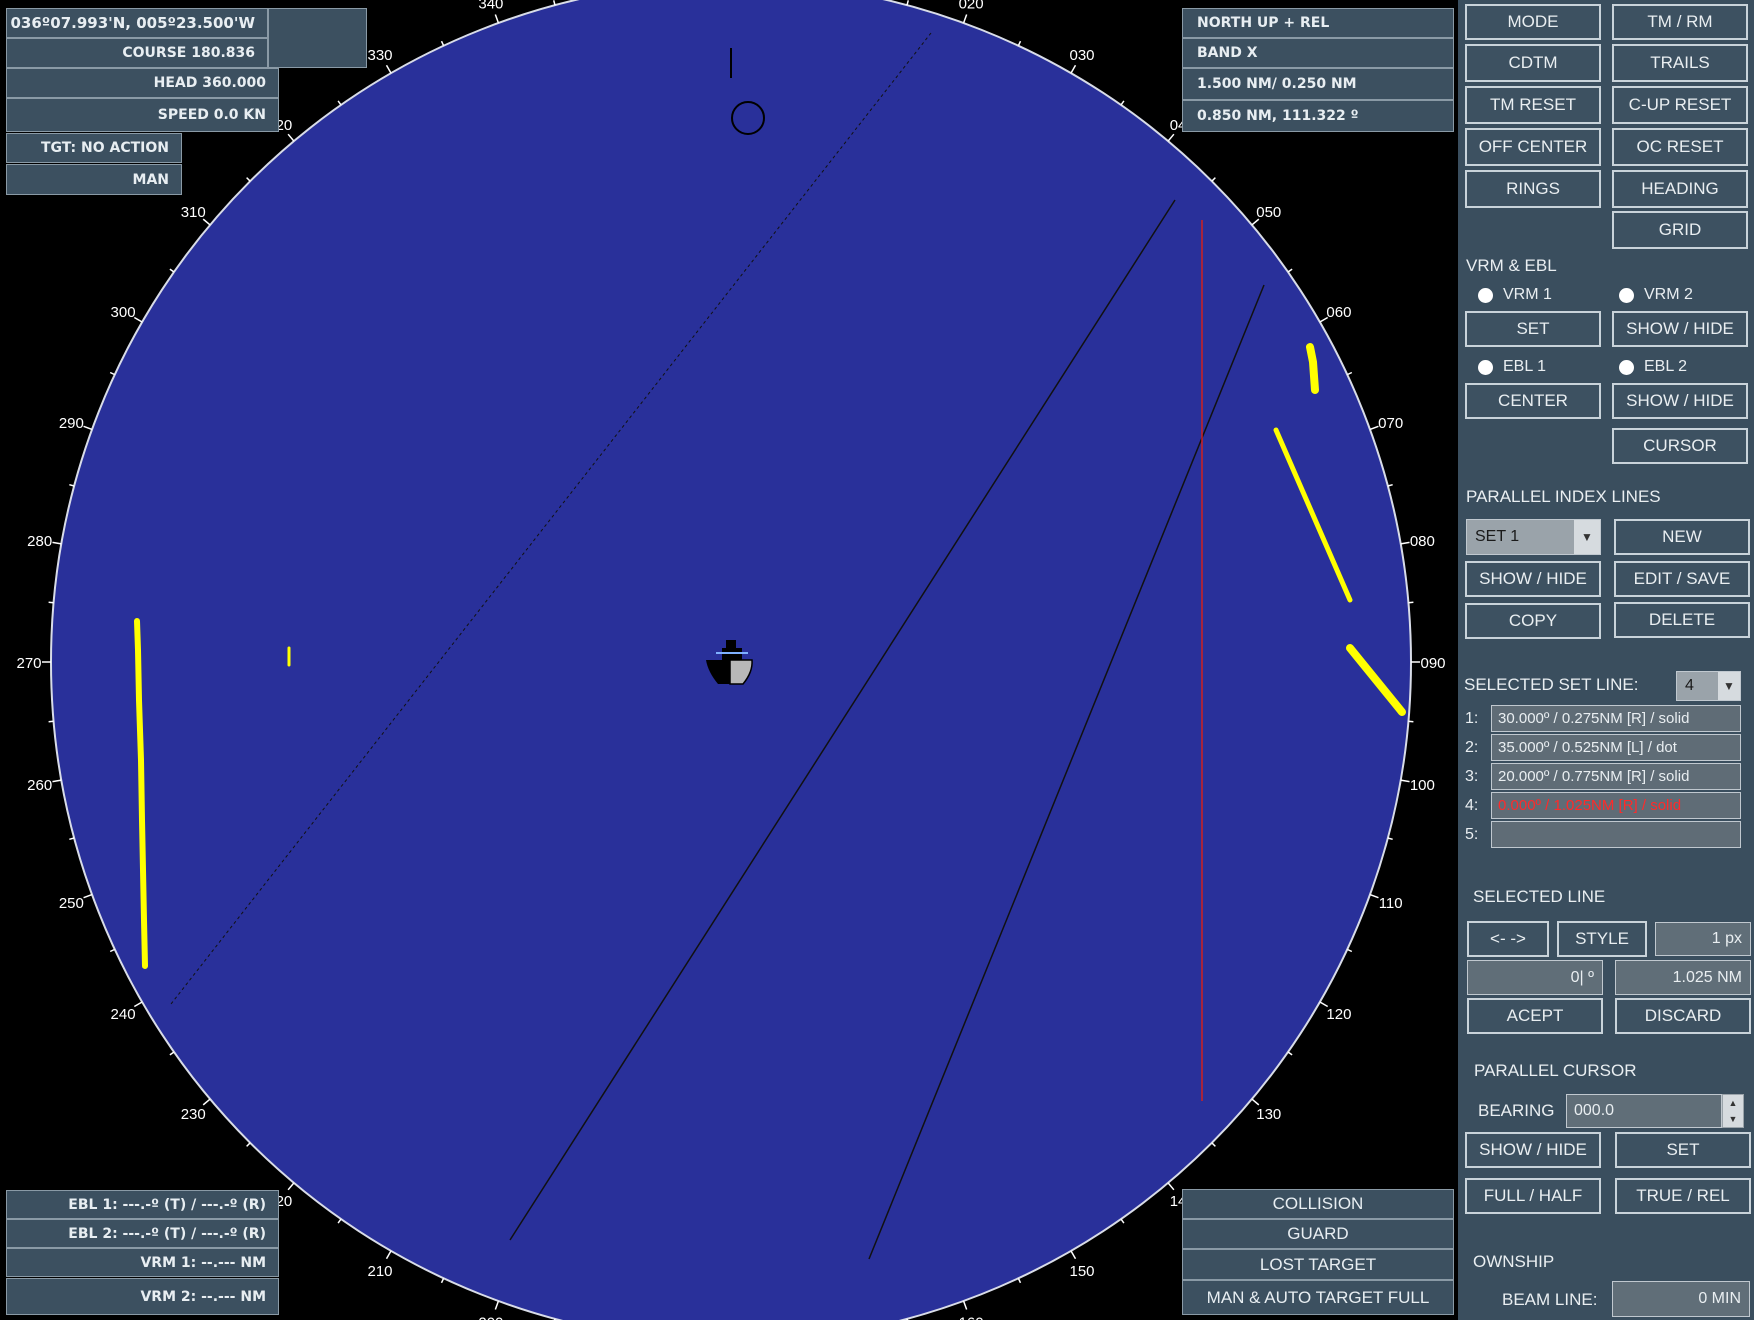 This screenshot has width=1754, height=1320. I want to click on cdtm-button: CDTM, so click(1533, 63).